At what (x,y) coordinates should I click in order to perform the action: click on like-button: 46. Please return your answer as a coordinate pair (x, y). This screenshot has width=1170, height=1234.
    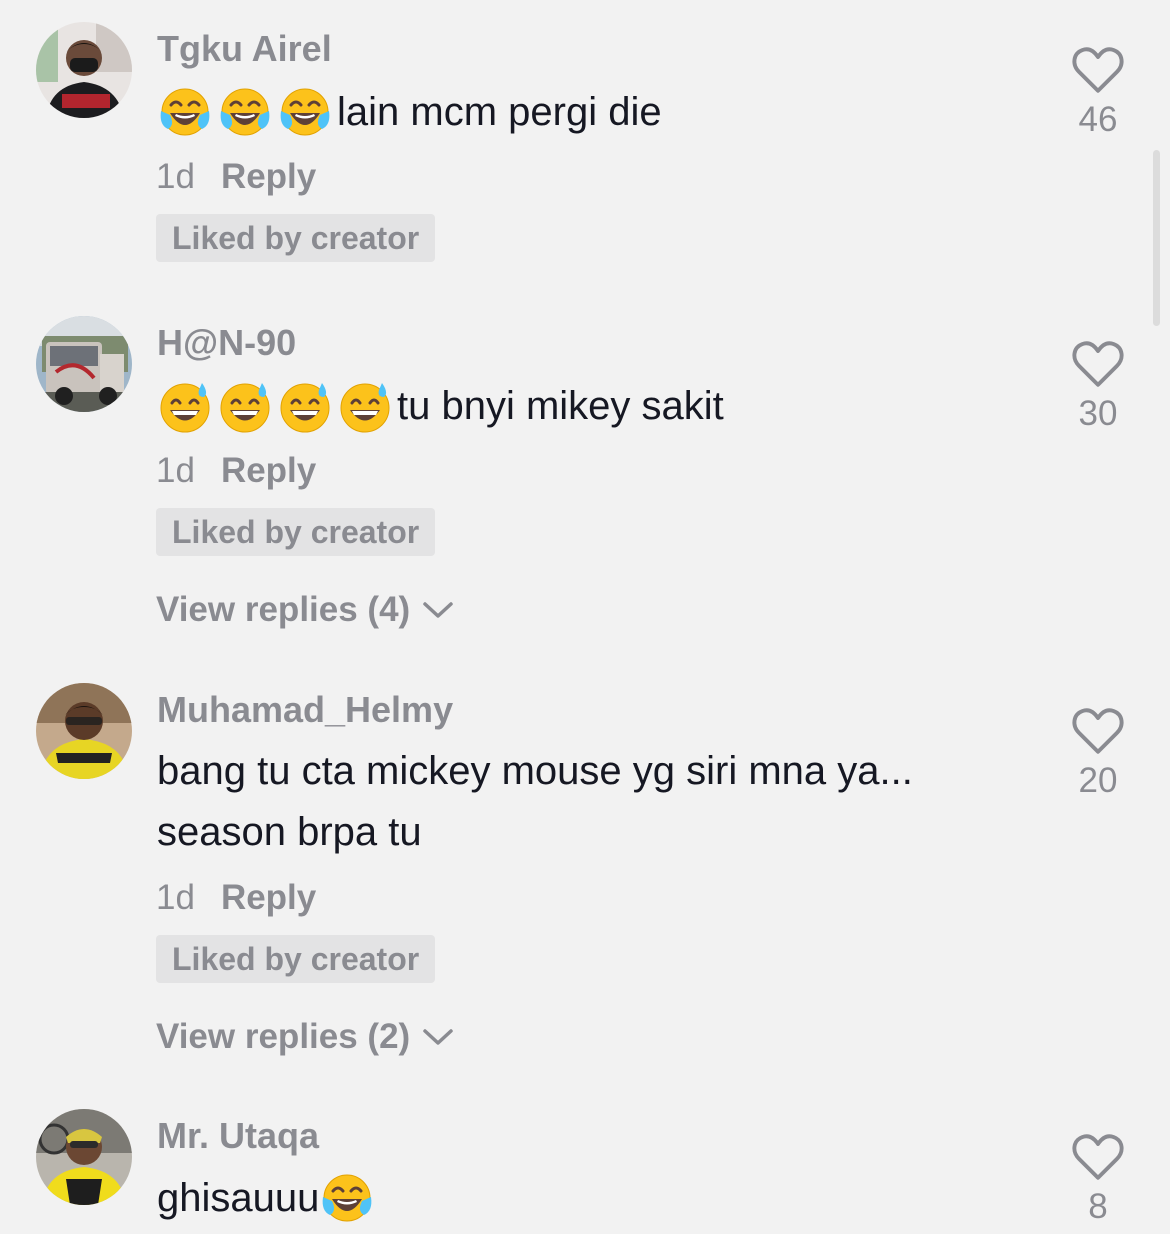
    Looking at the image, I should click on (1098, 92).